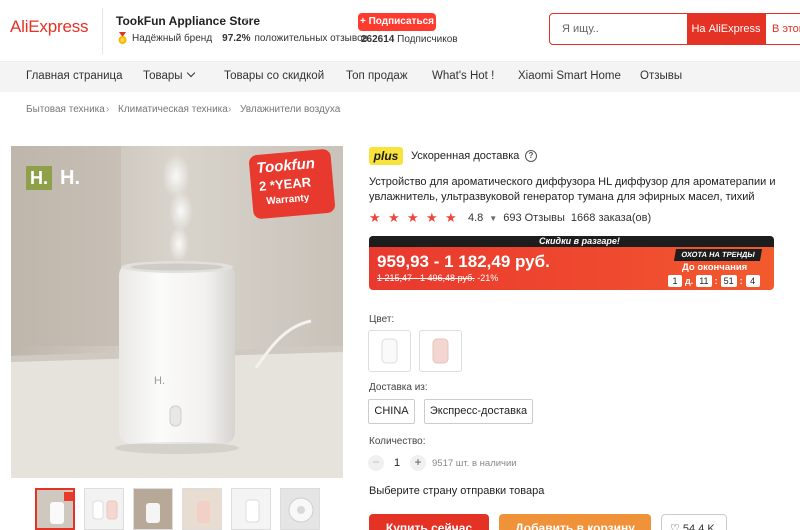 Image resolution: width=800 pixels, height=530 pixels. What do you see at coordinates (311, 38) in the screenshot?
I see `positive-label: положительных отзывов` at bounding box center [311, 38].